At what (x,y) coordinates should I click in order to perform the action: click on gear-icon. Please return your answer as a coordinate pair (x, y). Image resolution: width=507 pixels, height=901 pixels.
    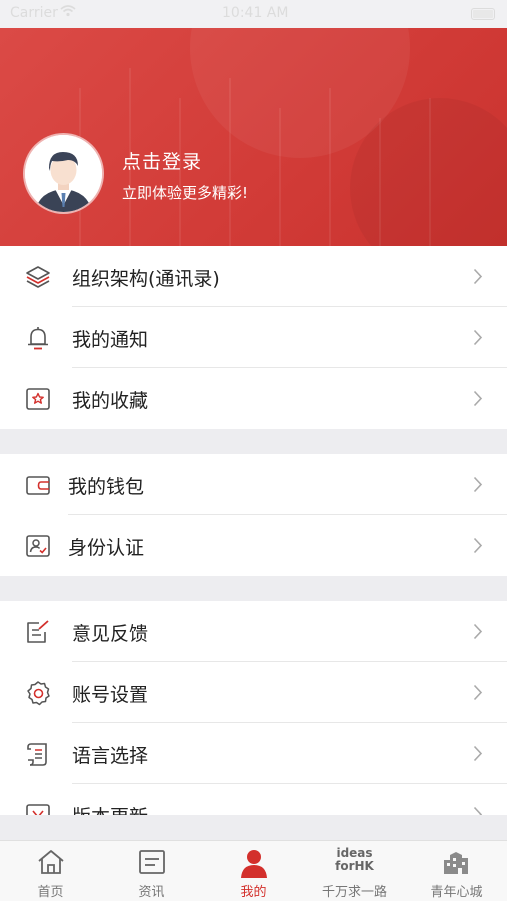
    Looking at the image, I should click on (38, 693).